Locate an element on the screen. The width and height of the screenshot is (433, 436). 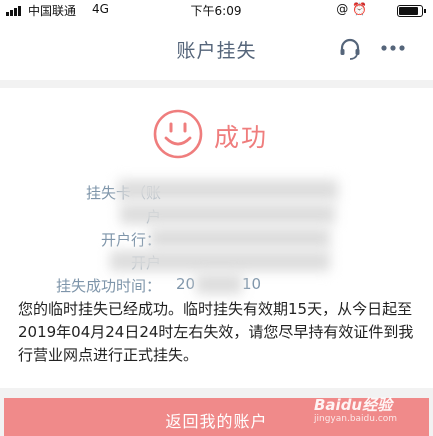
carrier-name: 中国联通 is located at coordinates (52, 11).